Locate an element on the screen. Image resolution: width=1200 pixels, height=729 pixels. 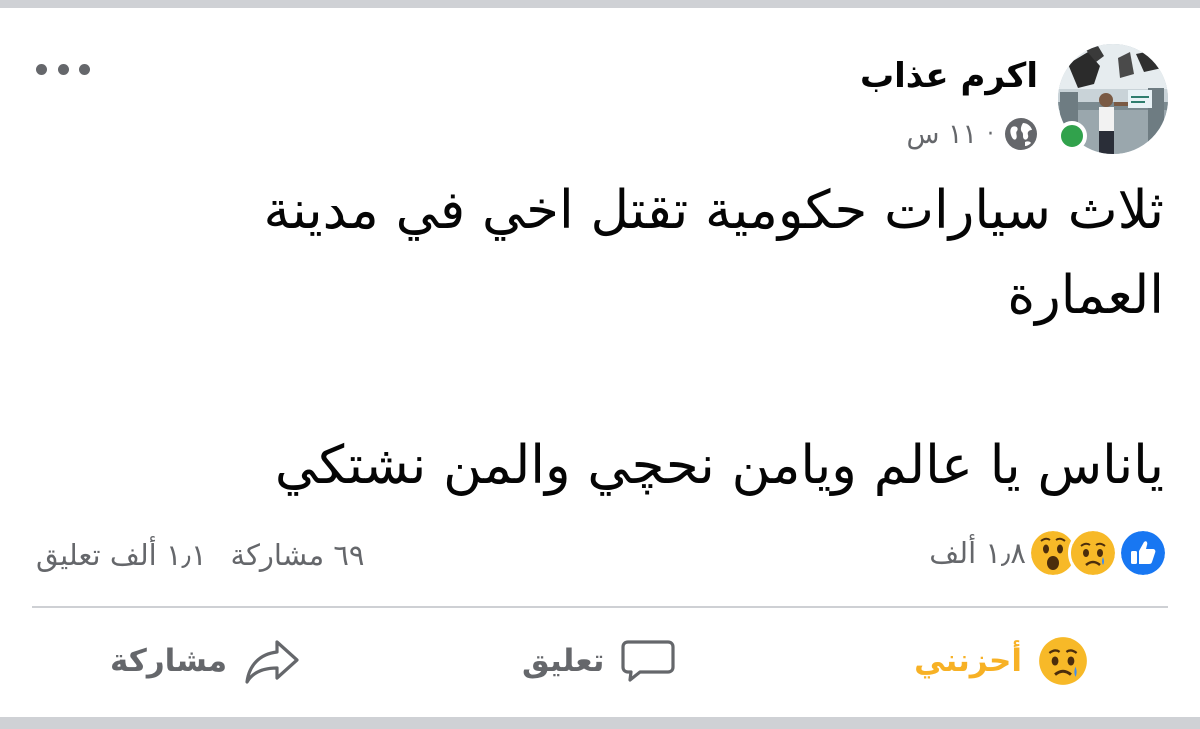
divider is located at coordinates (600, 607).